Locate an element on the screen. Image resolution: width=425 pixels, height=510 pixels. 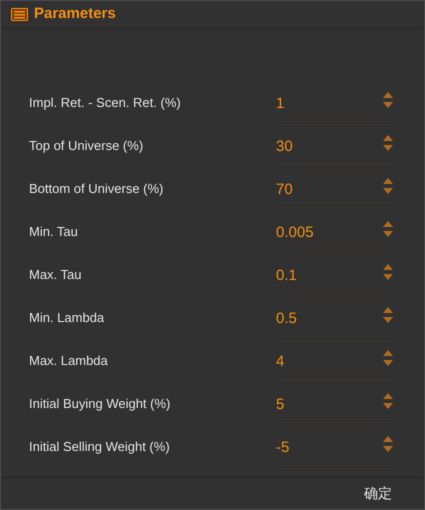
dialog-title: Parameters is located at coordinates (75, 14).